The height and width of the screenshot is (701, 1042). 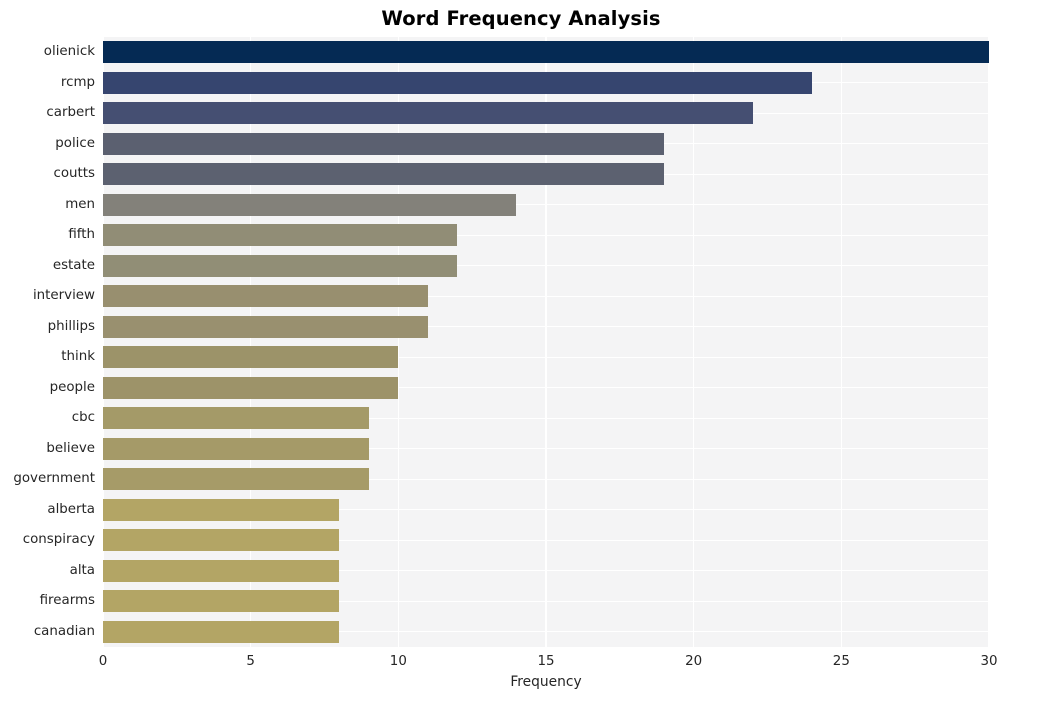 What do you see at coordinates (63, 296) in the screenshot?
I see `y-axis-tick-label: interview` at bounding box center [63, 296].